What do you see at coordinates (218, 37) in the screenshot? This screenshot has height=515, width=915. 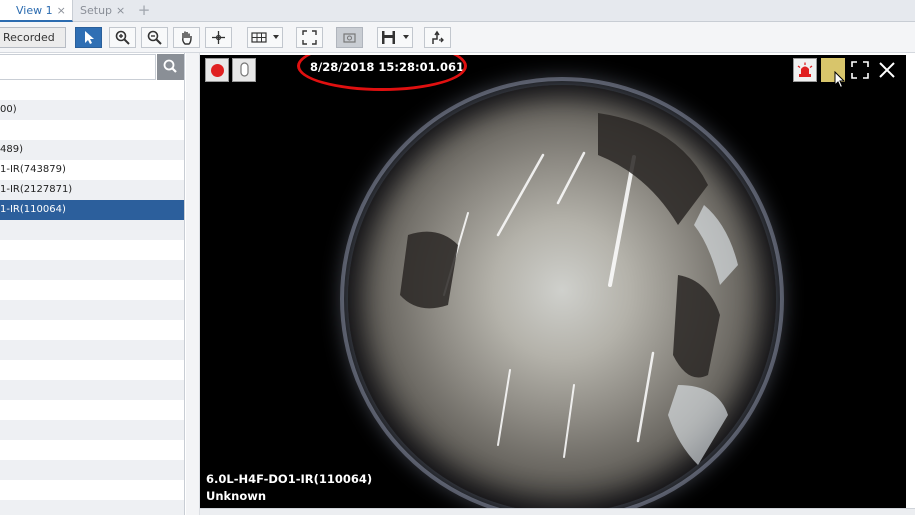 I see `move-icon` at bounding box center [218, 37].